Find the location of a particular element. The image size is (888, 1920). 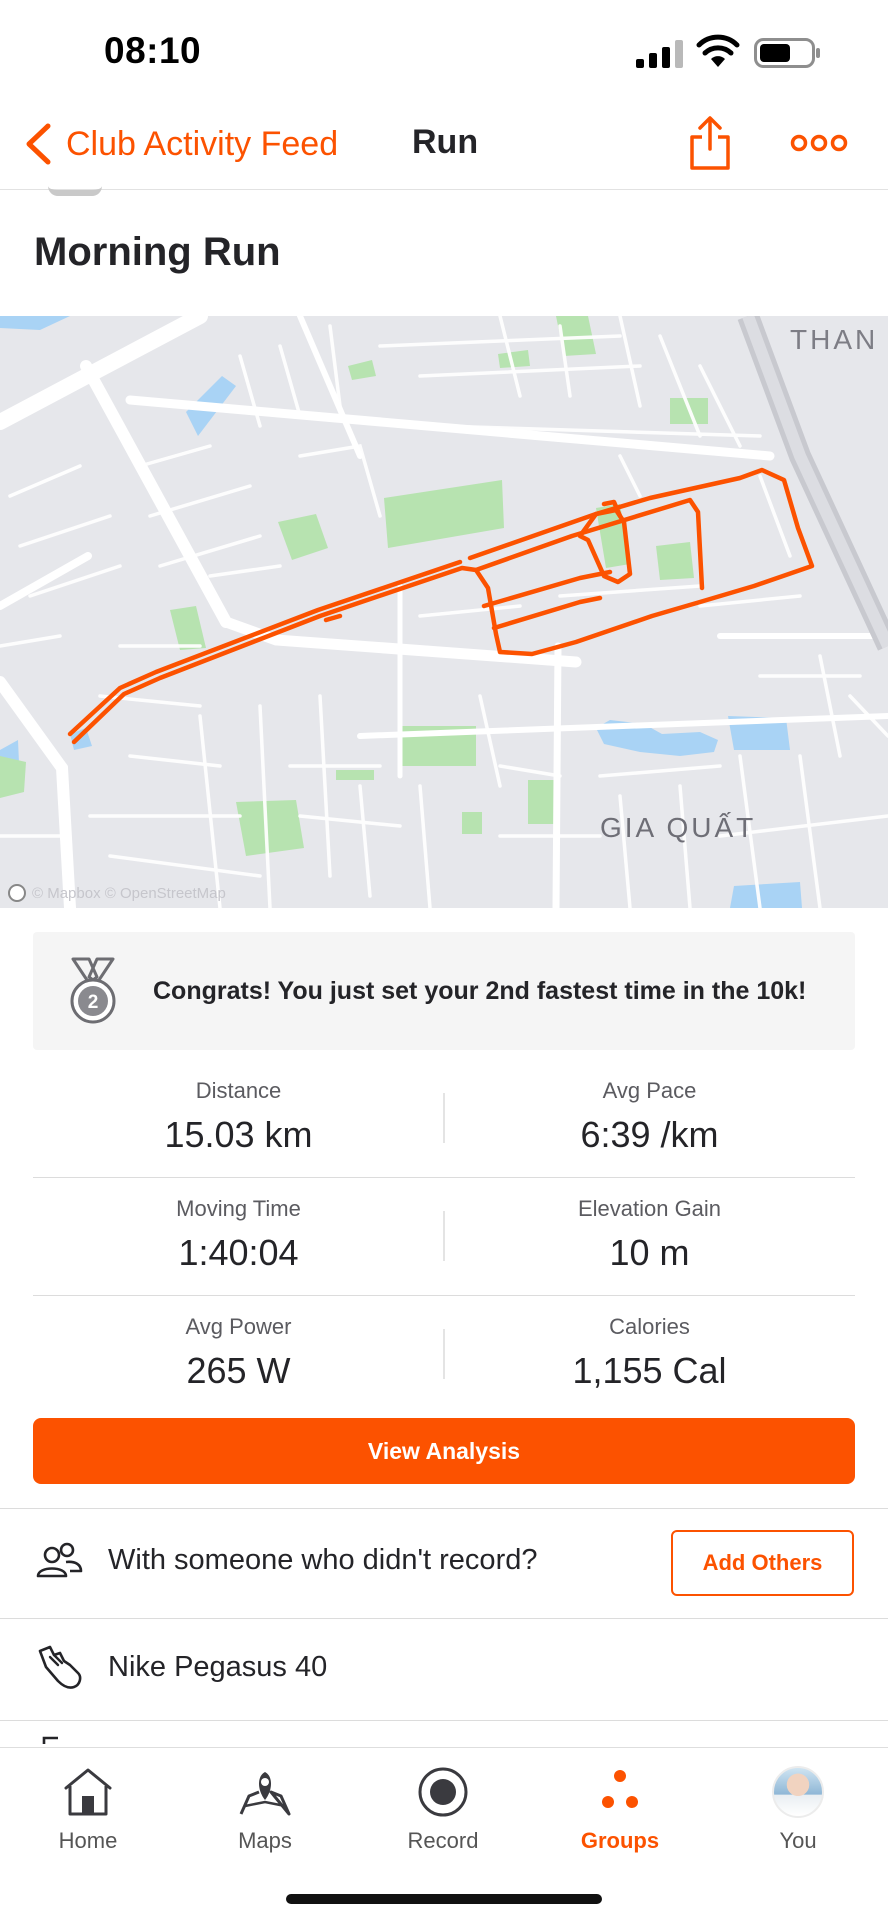

stat-row: Avg Power 265 W Calories 1,155 Cal is located at coordinates (444, 1355).